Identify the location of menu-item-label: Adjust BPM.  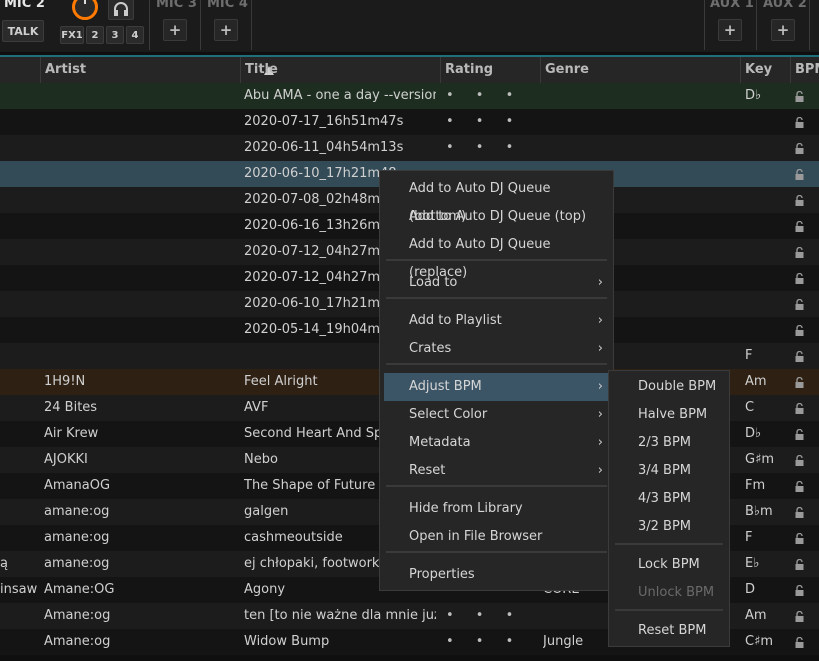
(445, 386).